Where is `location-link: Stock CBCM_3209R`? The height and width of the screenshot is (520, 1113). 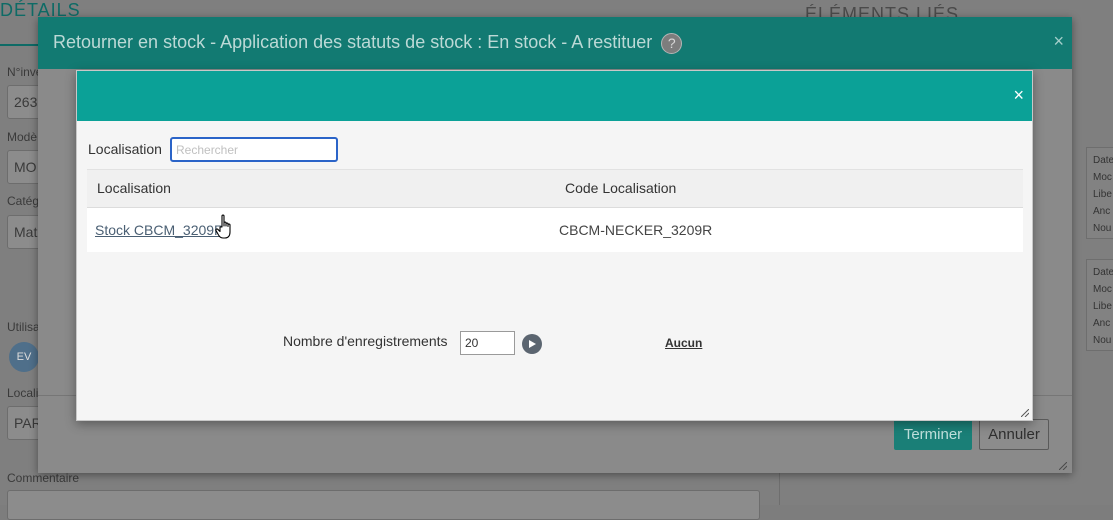
location-link: Stock CBCM_3209R is located at coordinates (159, 230).